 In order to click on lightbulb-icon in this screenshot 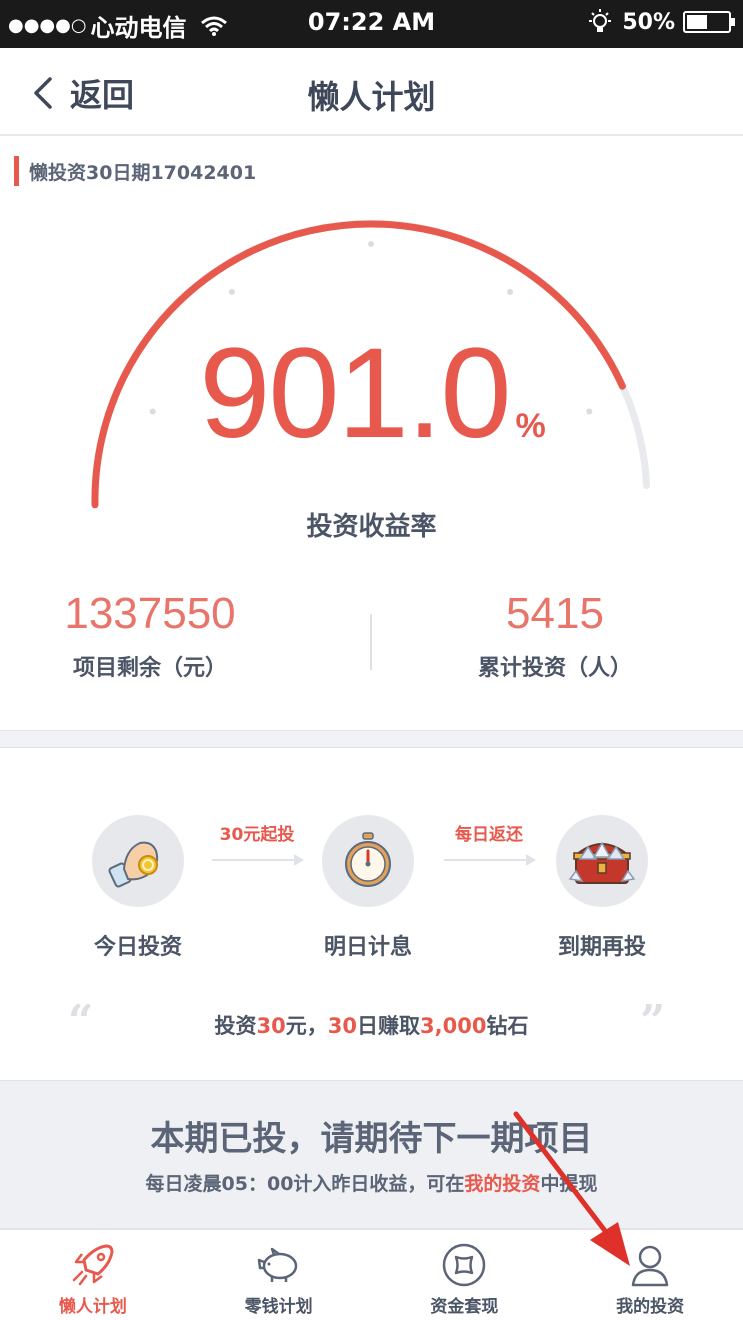, I will do `click(600, 20)`.